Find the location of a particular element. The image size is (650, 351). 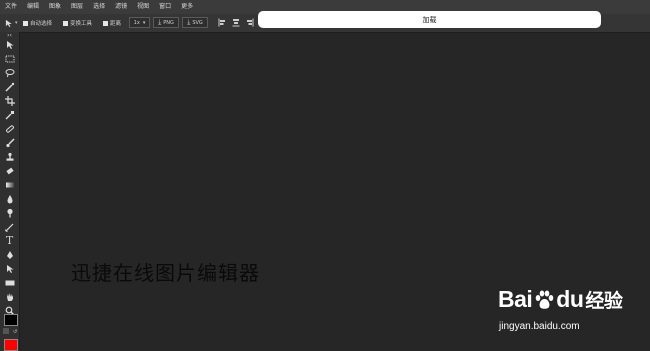

move-tool-indicator: ▾ is located at coordinates (11, 23).